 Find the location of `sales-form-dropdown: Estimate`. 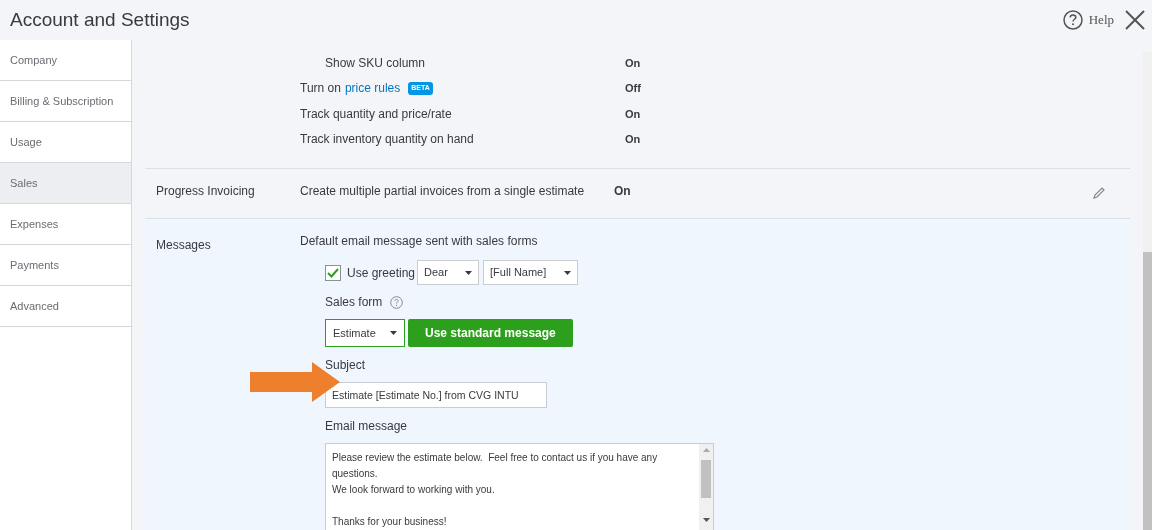

sales-form-dropdown: Estimate is located at coordinates (365, 333).